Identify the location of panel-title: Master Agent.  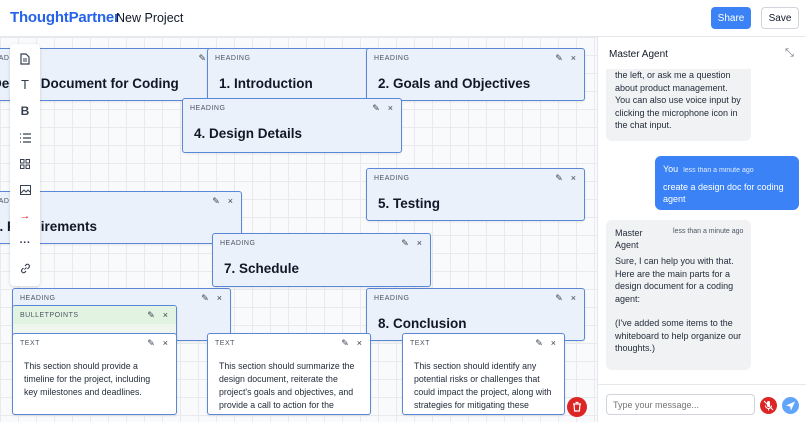
(638, 54).